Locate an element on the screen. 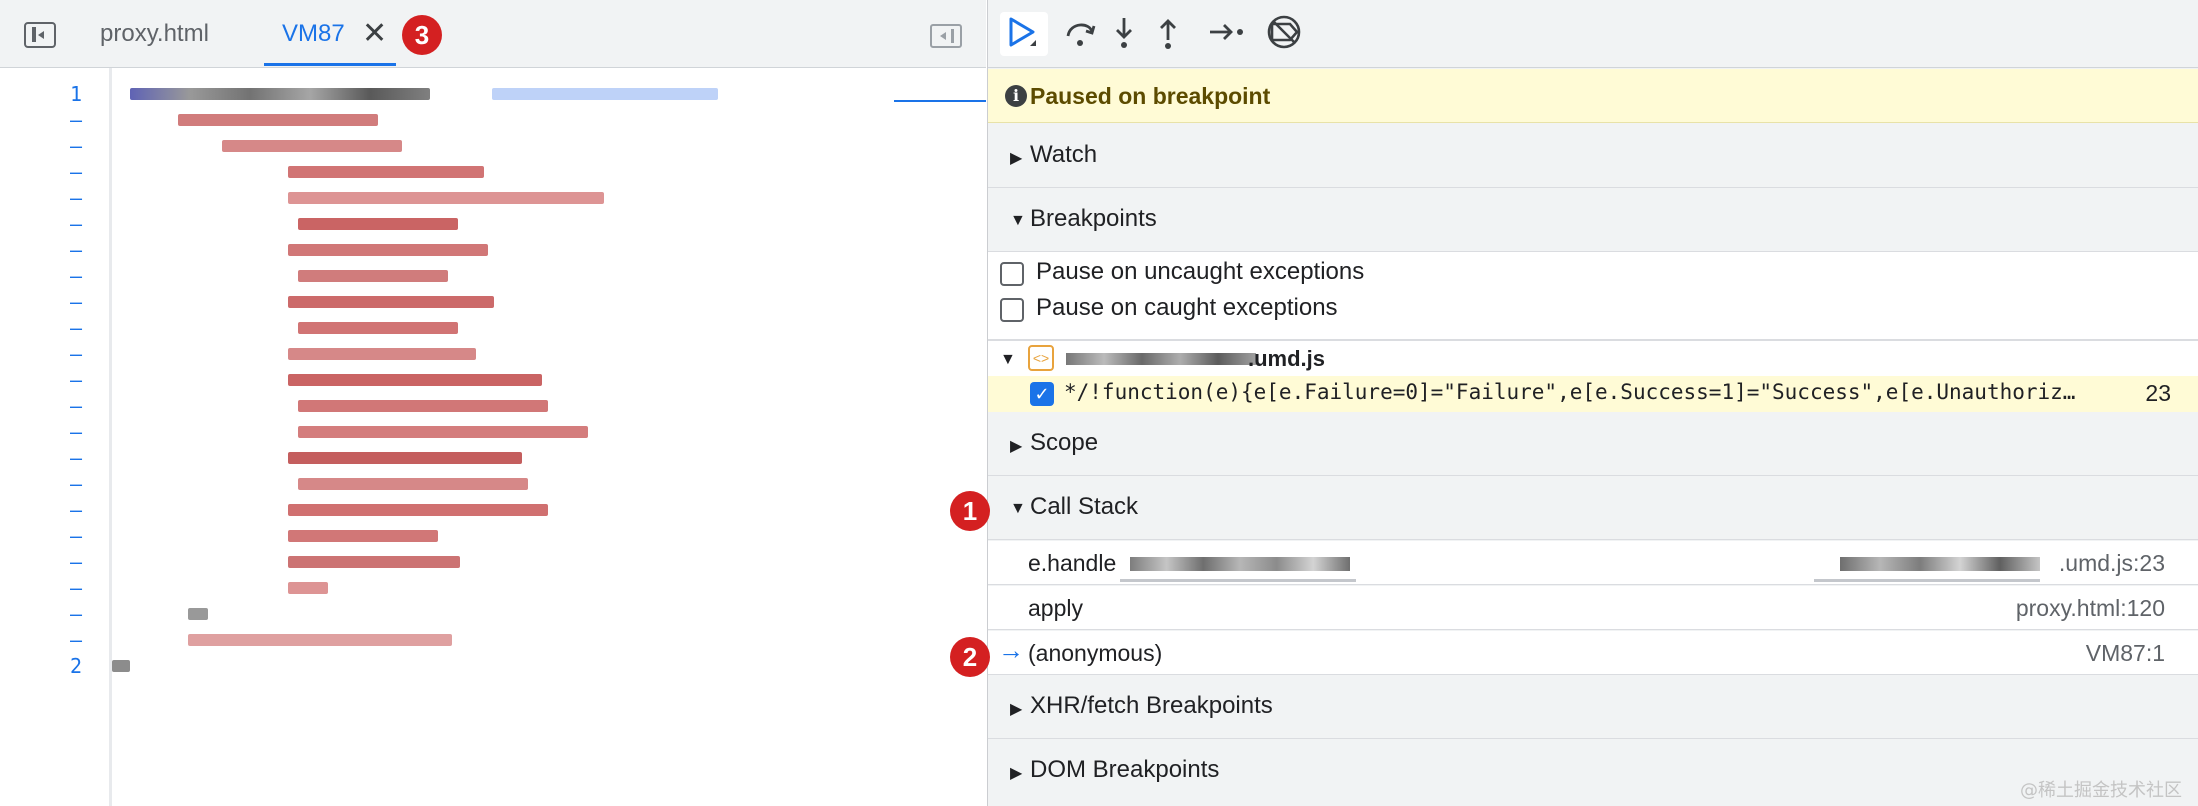 The image size is (2198, 806). file-script-icon: <> is located at coordinates (1041, 358).